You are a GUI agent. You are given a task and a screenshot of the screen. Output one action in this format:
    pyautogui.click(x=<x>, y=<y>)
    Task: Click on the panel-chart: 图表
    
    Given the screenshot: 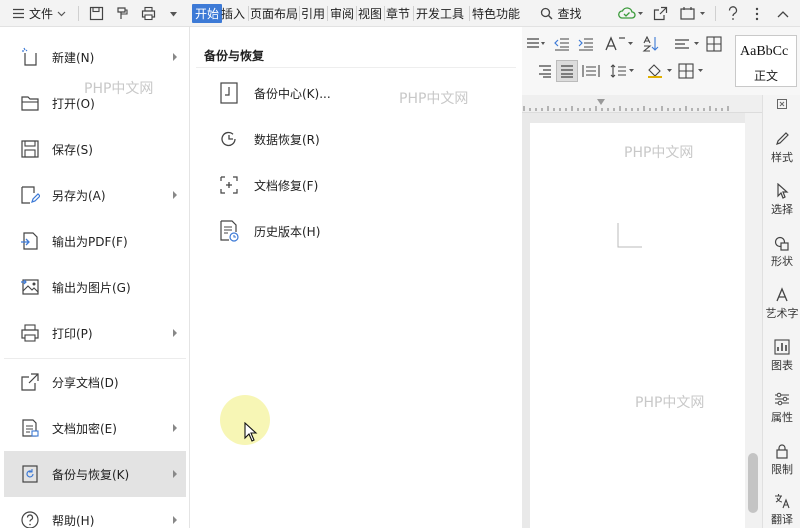 What is the action you would take?
    pyautogui.click(x=781, y=356)
    